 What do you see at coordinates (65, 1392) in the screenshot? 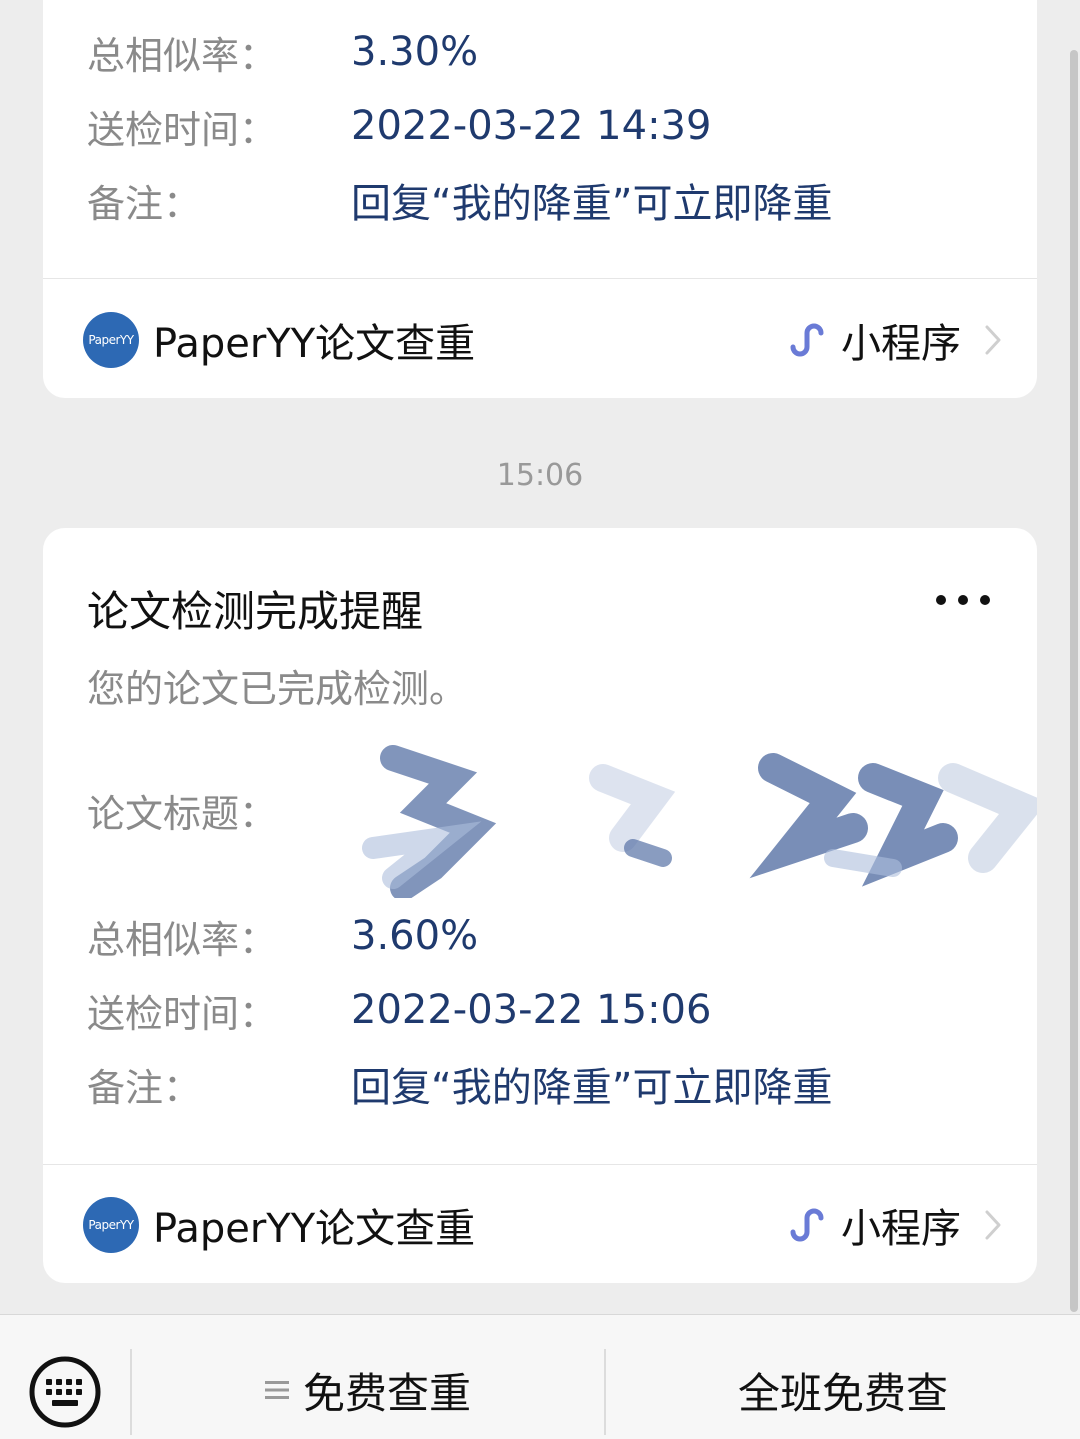
I see `keyboard-icon` at bounding box center [65, 1392].